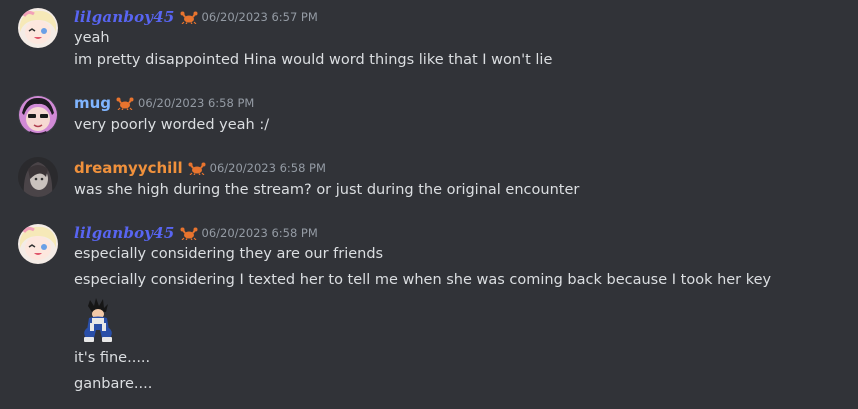 This screenshot has width=858, height=409. What do you see at coordinates (128, 168) in the screenshot?
I see `username: dreamyychill` at bounding box center [128, 168].